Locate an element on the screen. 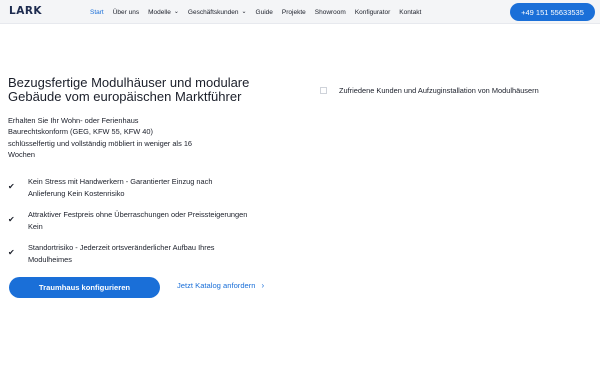 This screenshot has height=375, width=600. subtext-line: Baurechtskonform (GEG, KFW 55, KFW 40) is located at coordinates (80, 132).